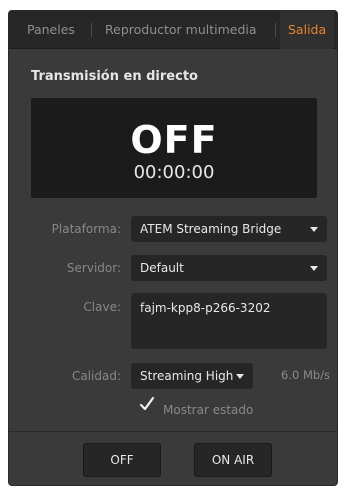  Describe the element at coordinates (174, 172) in the screenshot. I see `stream-timer: 00:00:00` at that location.